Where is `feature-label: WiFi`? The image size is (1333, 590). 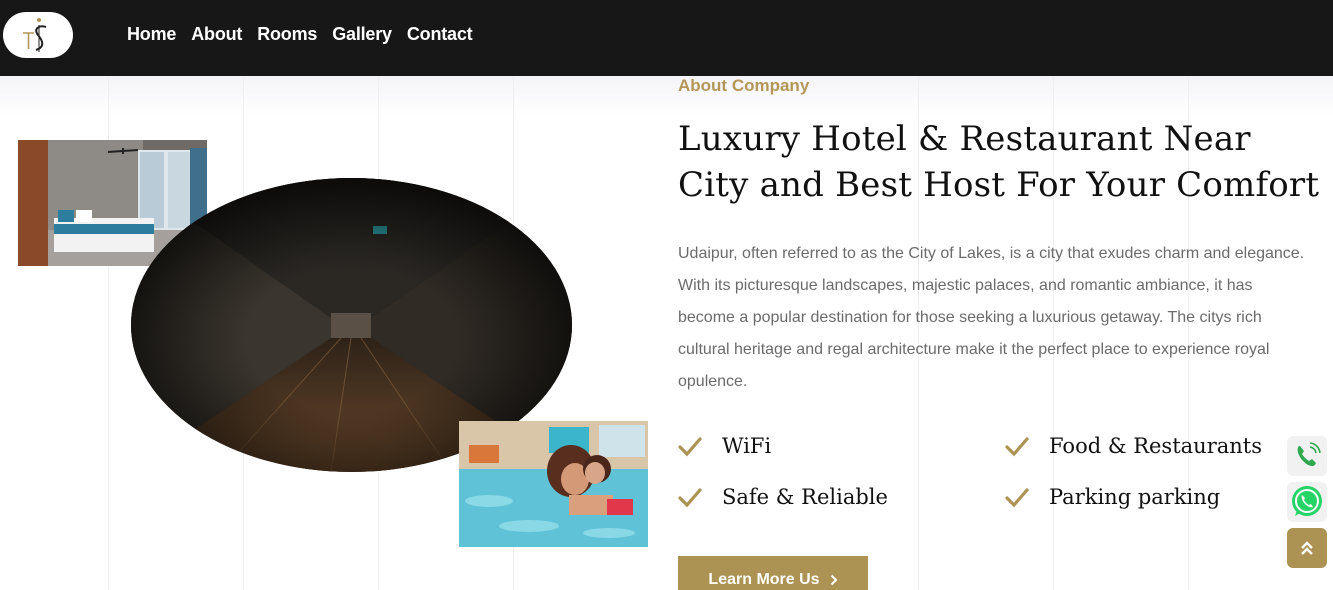
feature-label: WiFi is located at coordinates (747, 446).